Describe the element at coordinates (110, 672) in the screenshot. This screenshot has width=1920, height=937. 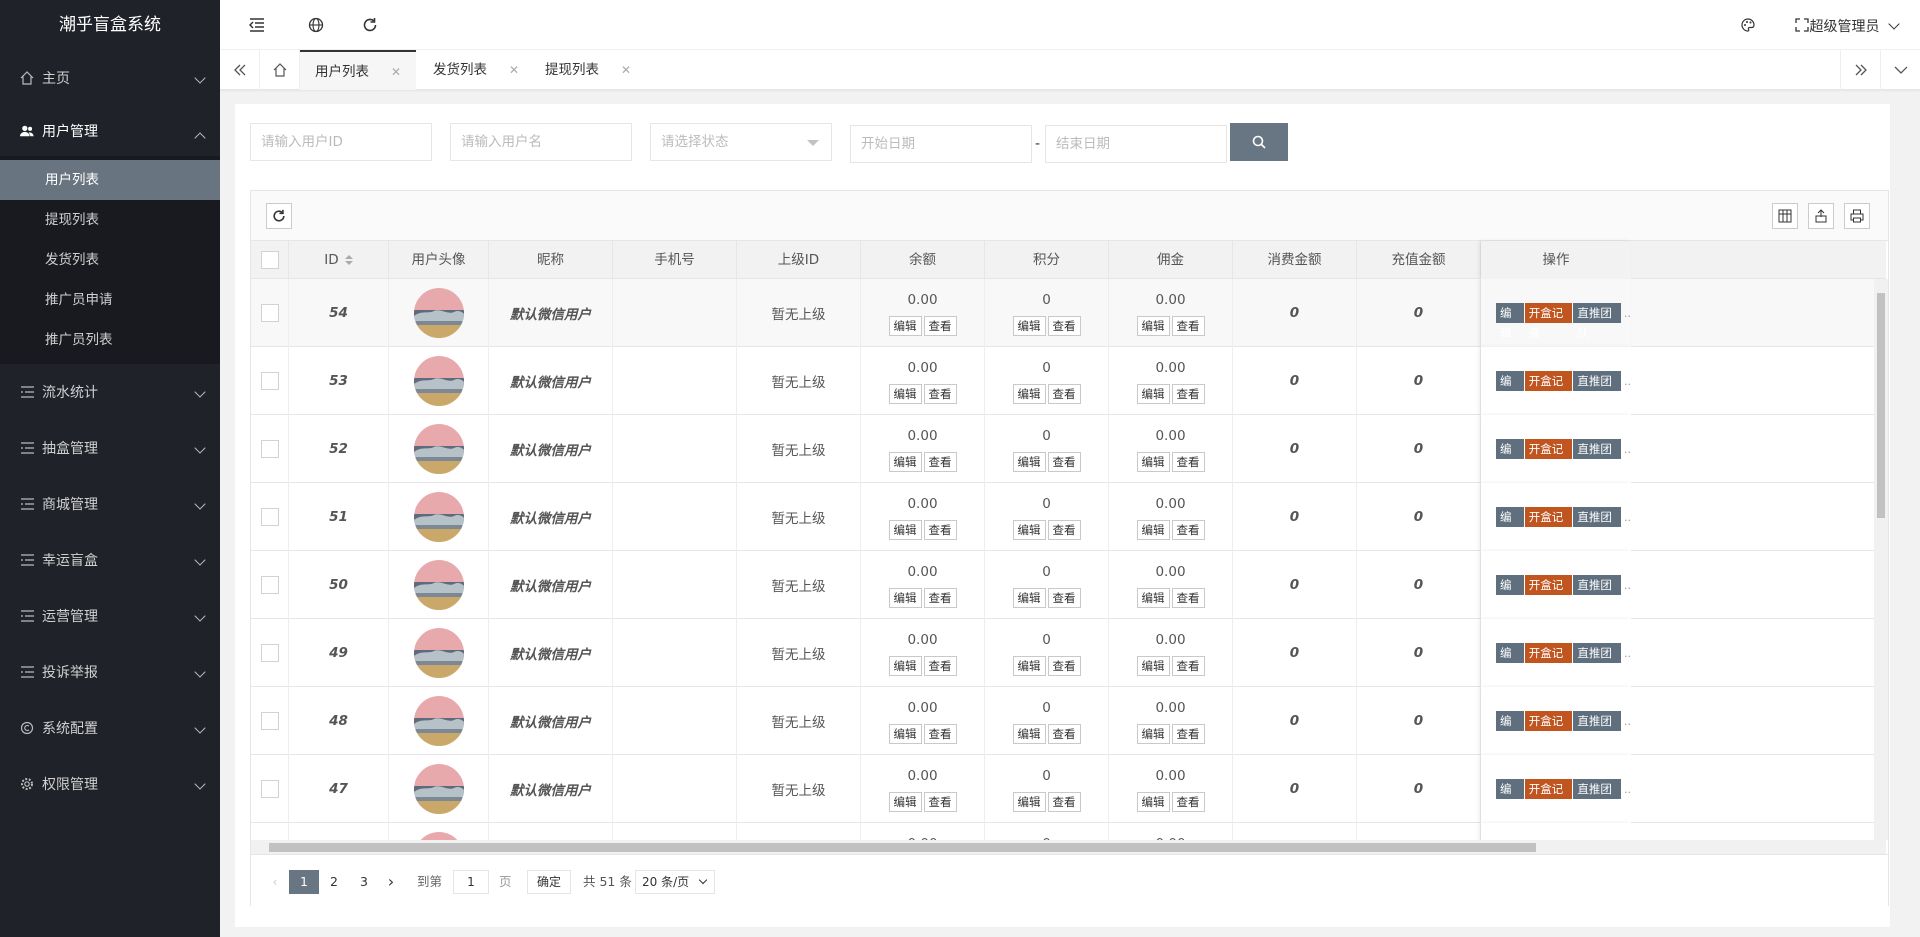
I see `sidebar-item-7: 投诉举报` at that location.